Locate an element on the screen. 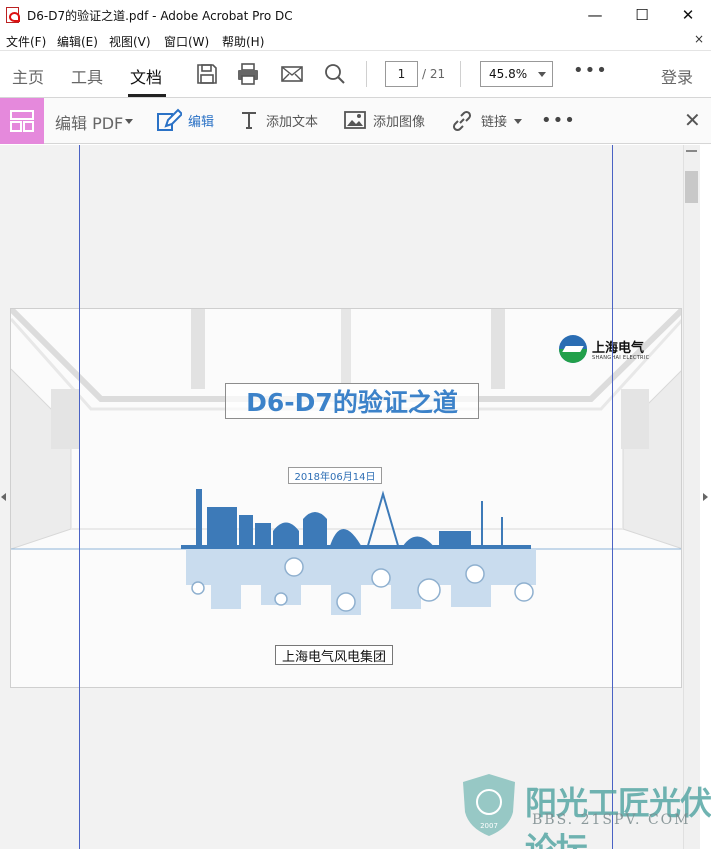 This screenshot has height=849, width=711. search-icon is located at coordinates (335, 74).